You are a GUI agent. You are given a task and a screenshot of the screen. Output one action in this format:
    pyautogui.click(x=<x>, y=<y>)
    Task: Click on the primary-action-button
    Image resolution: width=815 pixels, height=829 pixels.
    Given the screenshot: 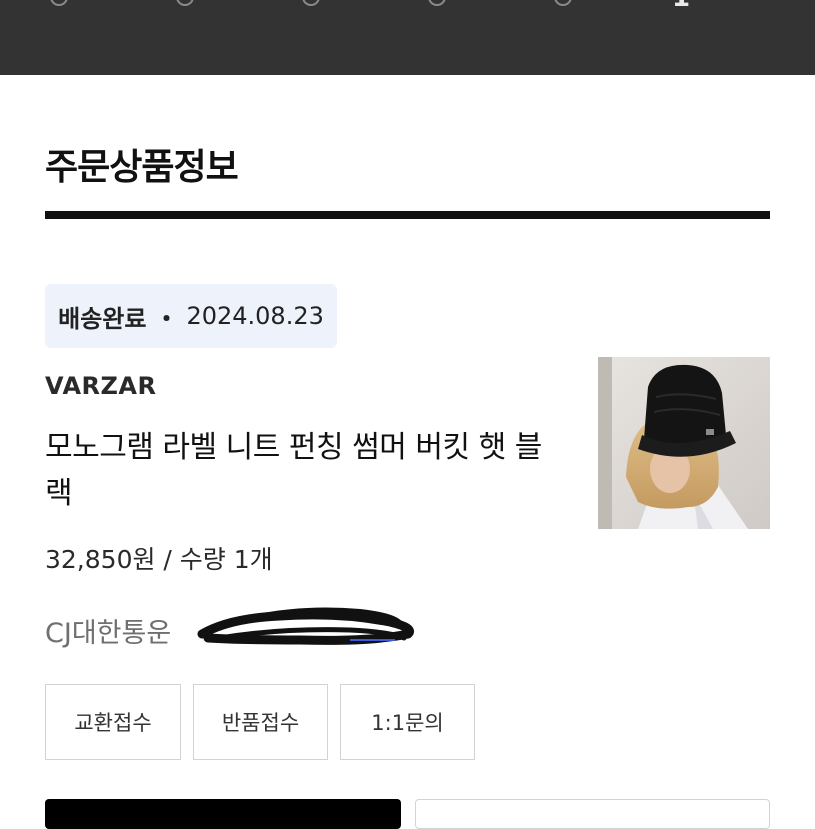 What is the action you would take?
    pyautogui.click(x=223, y=814)
    